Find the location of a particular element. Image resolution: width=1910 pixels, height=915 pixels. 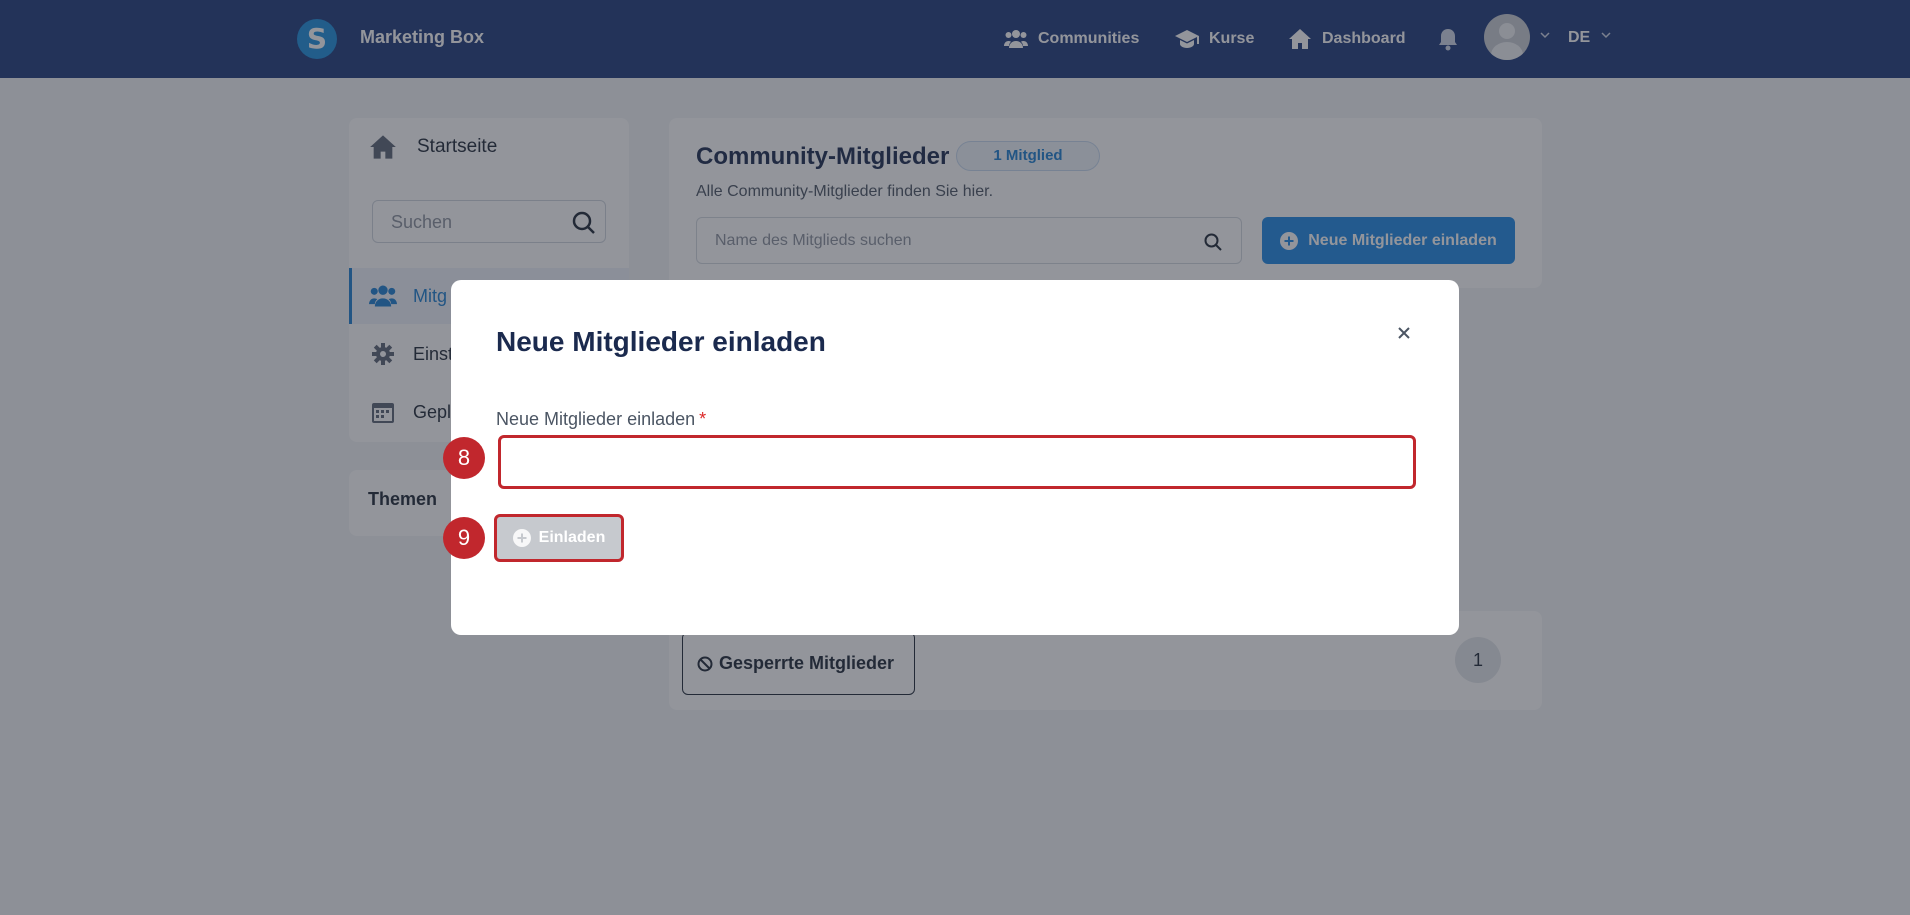

invite-field-label: Neue Mitglieder einladen * is located at coordinates (601, 419).